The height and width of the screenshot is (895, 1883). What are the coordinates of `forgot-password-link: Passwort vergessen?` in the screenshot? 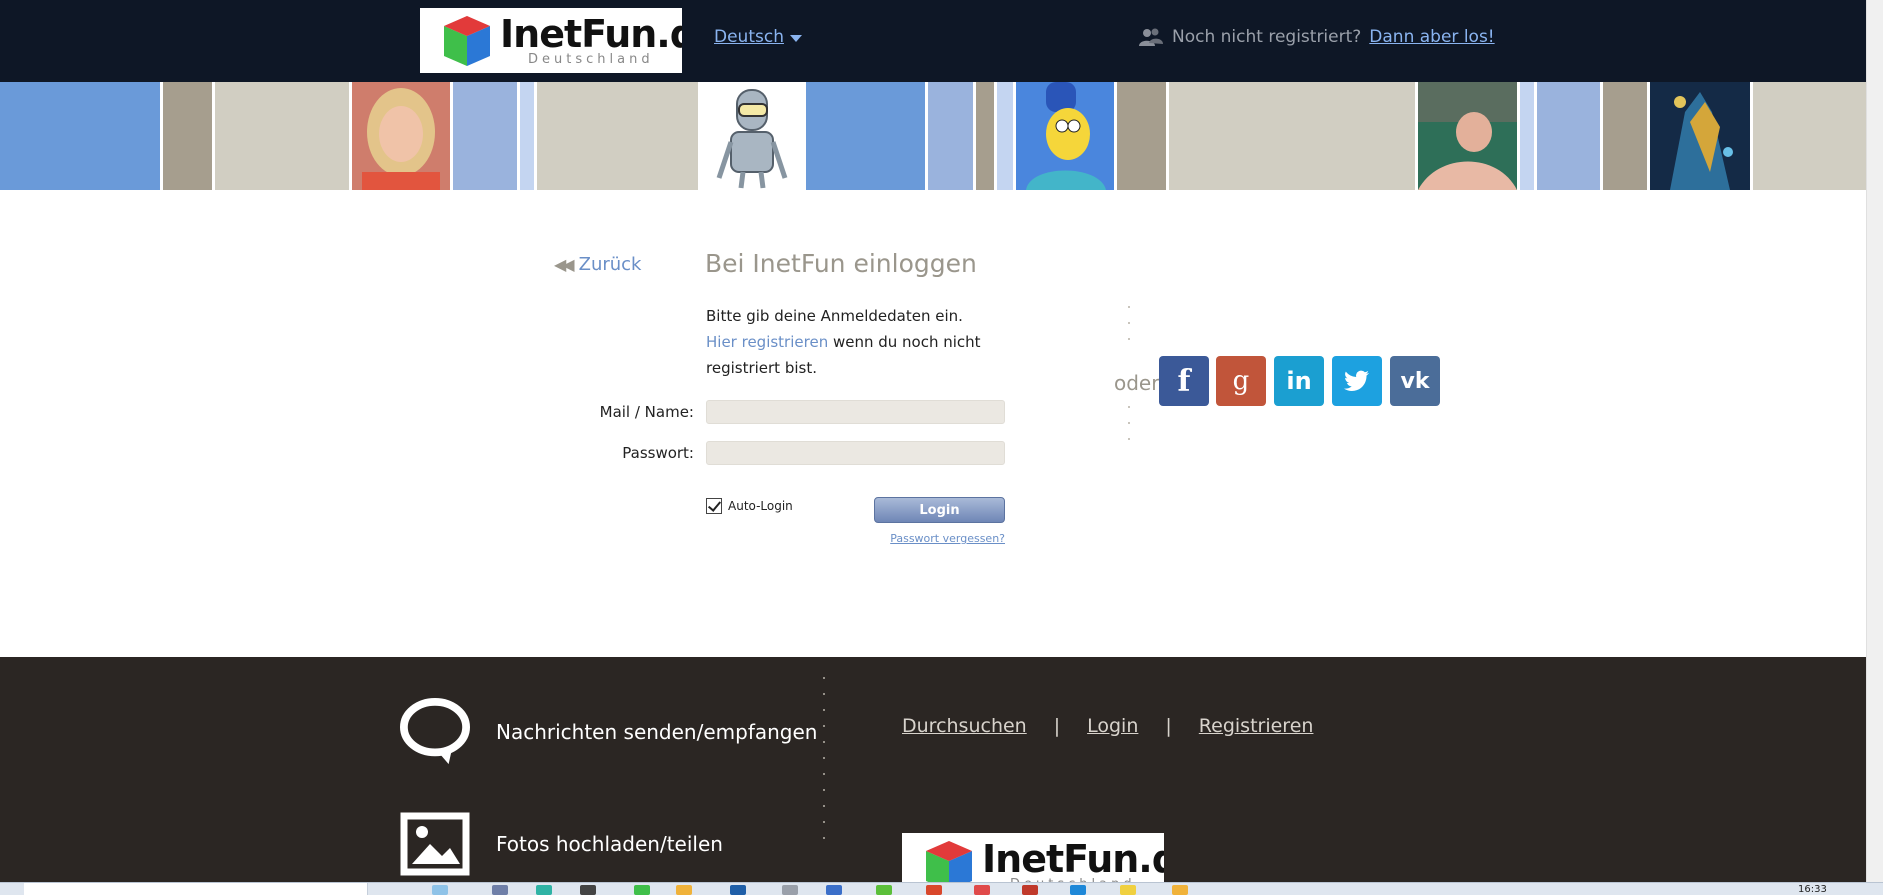 It's located at (947, 538).